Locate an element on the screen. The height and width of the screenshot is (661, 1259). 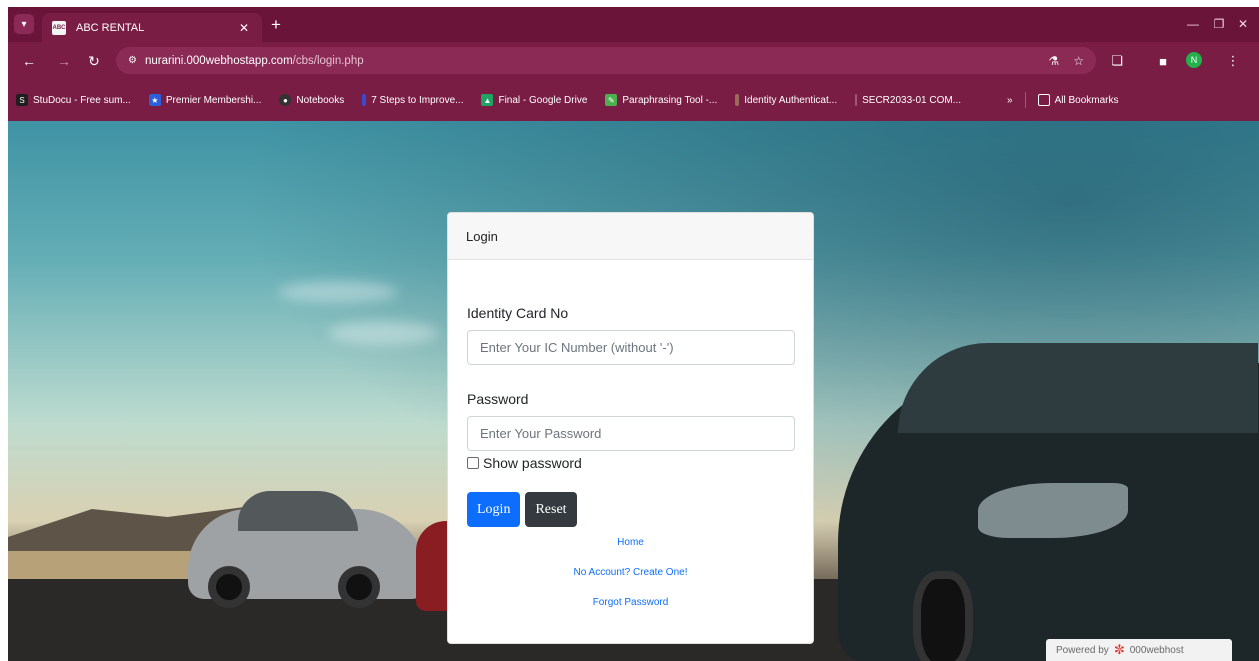
badge-brand: 000webhost is located at coordinates (1156, 650).